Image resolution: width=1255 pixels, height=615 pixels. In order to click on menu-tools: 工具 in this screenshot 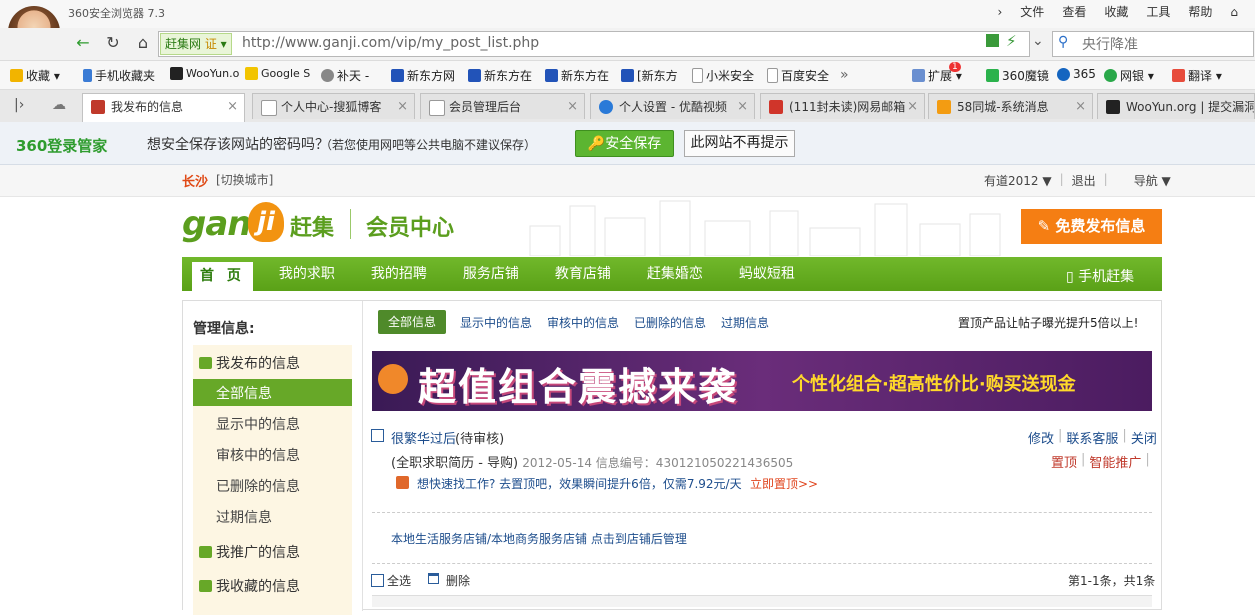, I will do `click(1158, 12)`.